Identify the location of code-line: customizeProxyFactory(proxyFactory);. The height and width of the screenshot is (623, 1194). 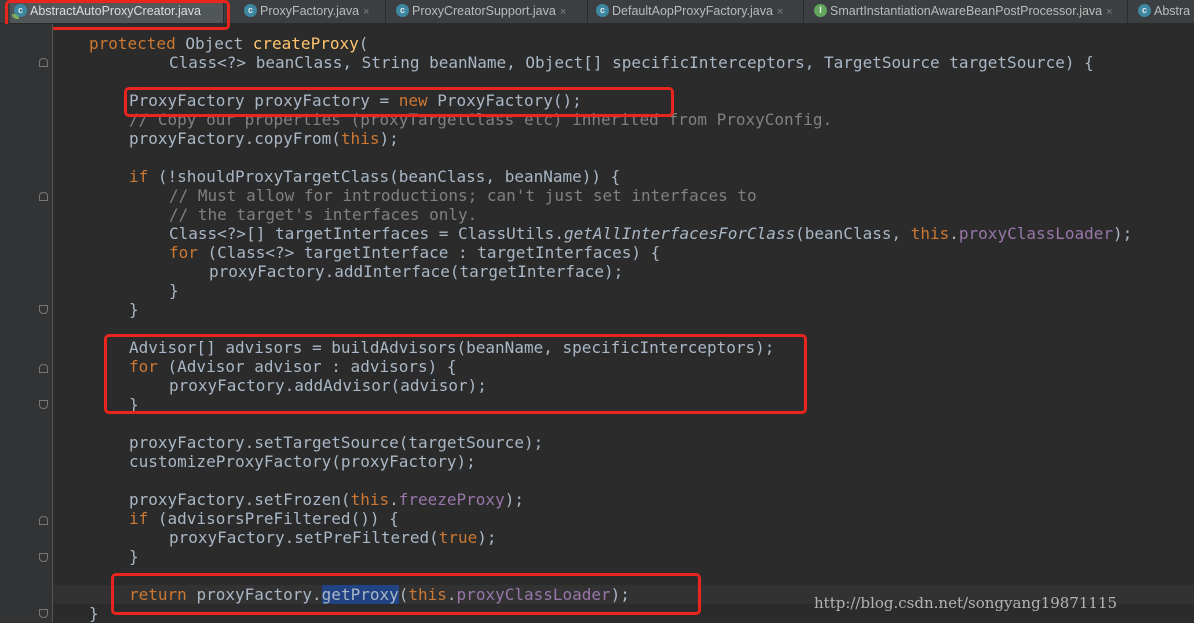
(302, 461).